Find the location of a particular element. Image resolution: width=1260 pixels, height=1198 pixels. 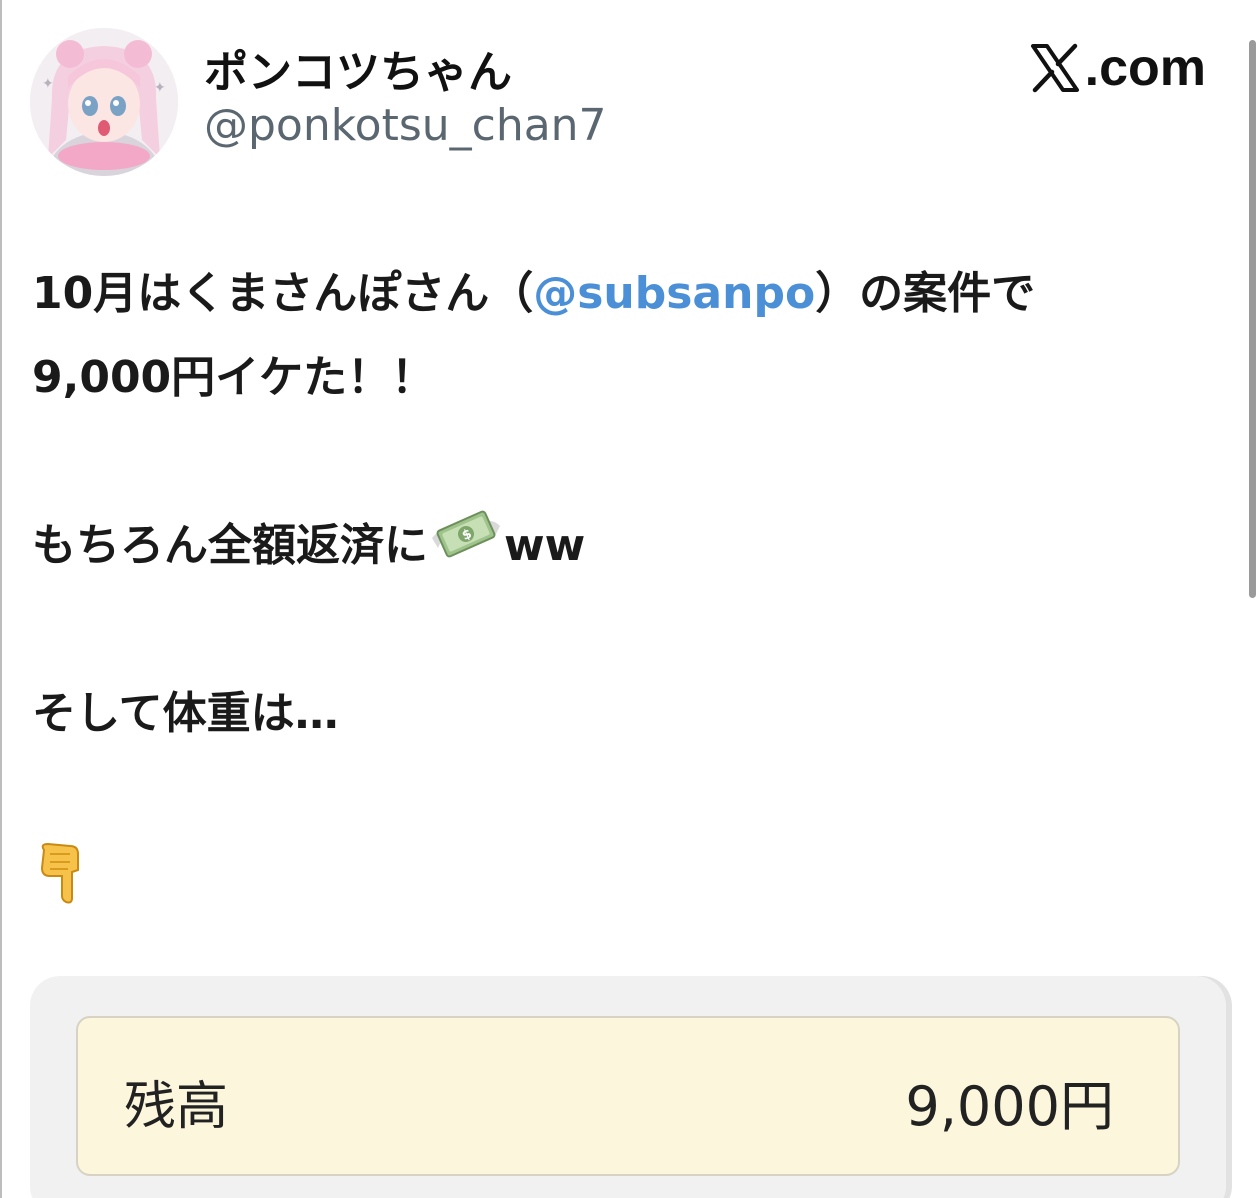

tweet-text-segment: ）の案件で is located at coordinates (925, 293).